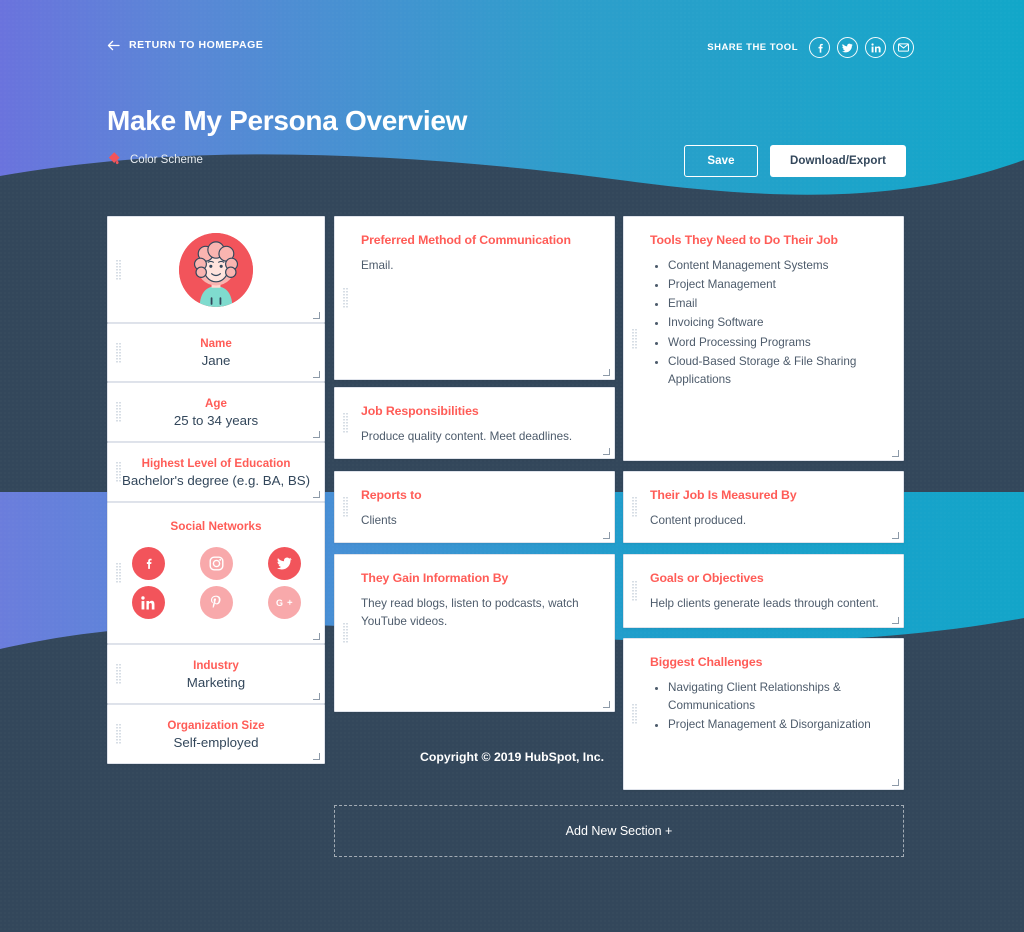  I want to click on card-body: Content produced., so click(765, 521).